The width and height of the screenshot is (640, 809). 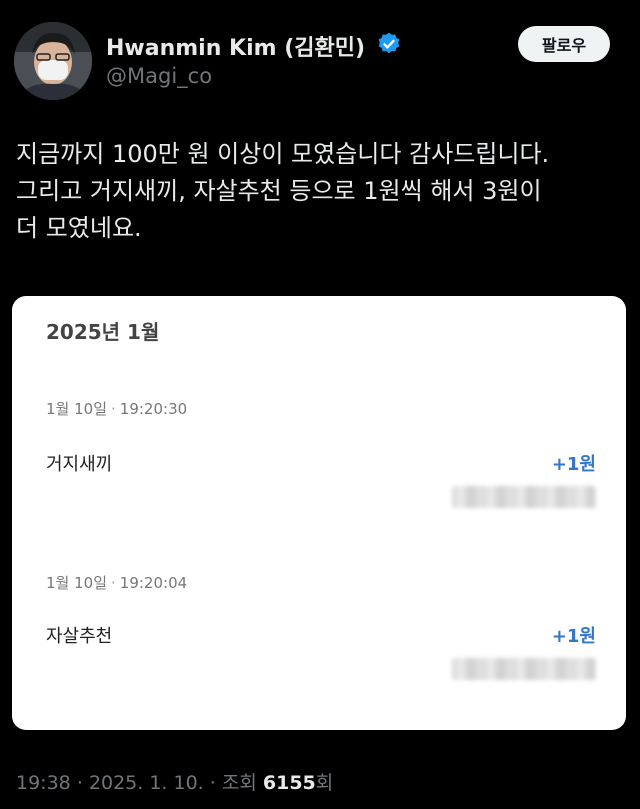 What do you see at coordinates (283, 154) in the screenshot?
I see `tweet-text-line: 지금까지 100만 원 이상이 모였습니다 감사드립니다.` at bounding box center [283, 154].